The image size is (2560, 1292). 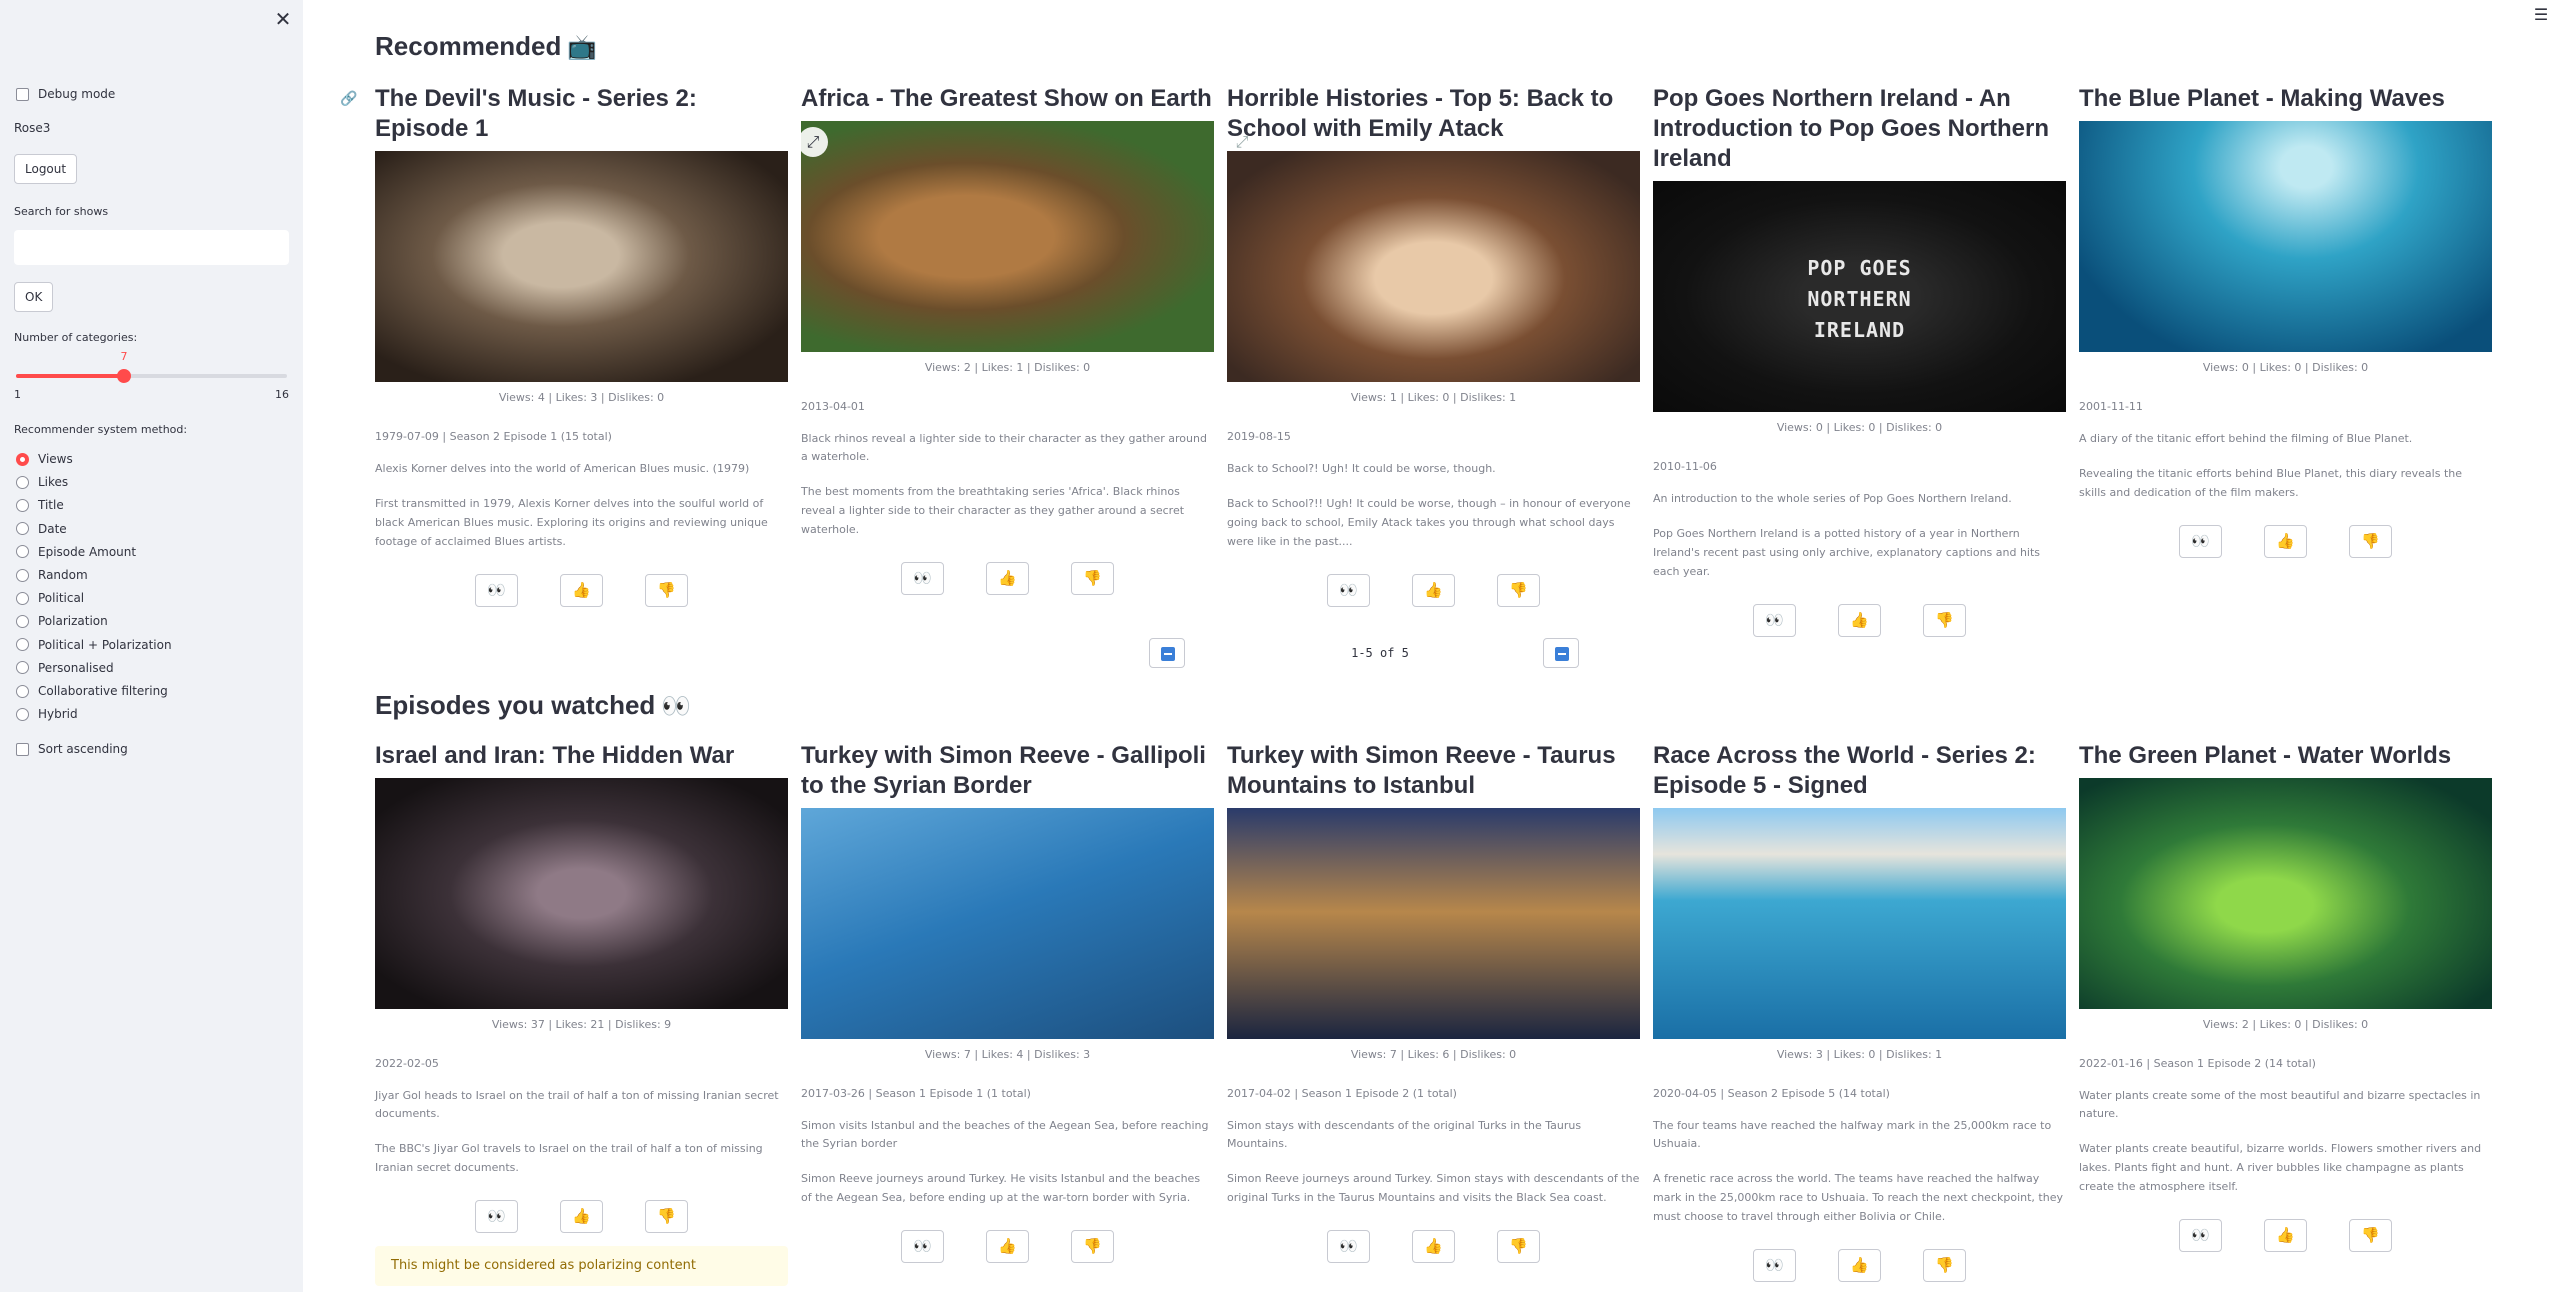 I want to click on episode-stats: Views: 7 | Likes: 6 | Dislikes: 0, so click(x=1433, y=1054).